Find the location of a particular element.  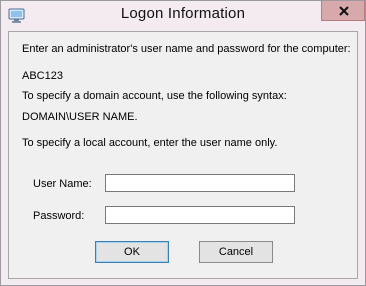

cancel-button: Cancel is located at coordinates (236, 252).